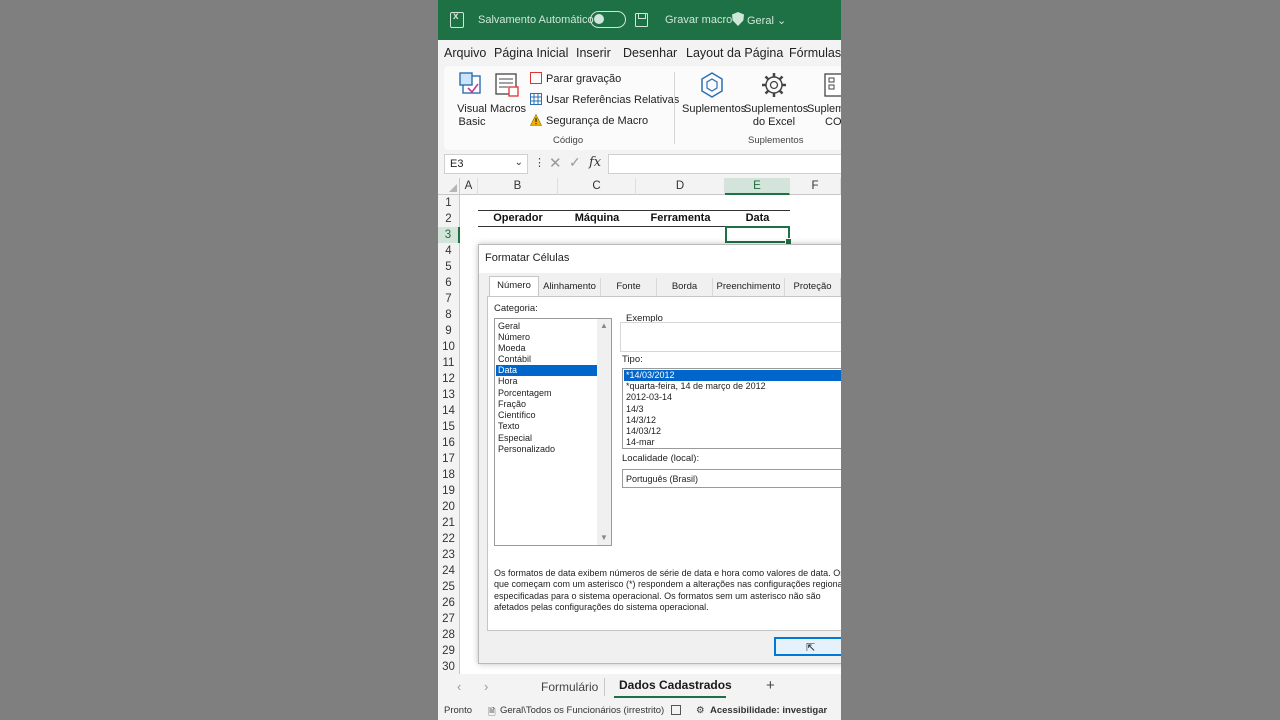 This screenshot has height=720, width=1280. Describe the element at coordinates (518, 186) in the screenshot. I see `column-header-b: B` at that location.